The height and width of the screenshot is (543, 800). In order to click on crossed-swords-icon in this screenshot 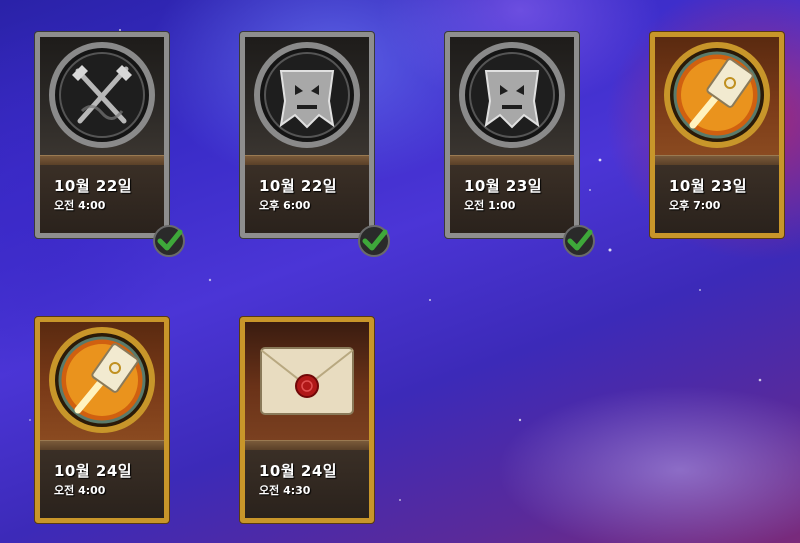, I will do `click(102, 95)`.